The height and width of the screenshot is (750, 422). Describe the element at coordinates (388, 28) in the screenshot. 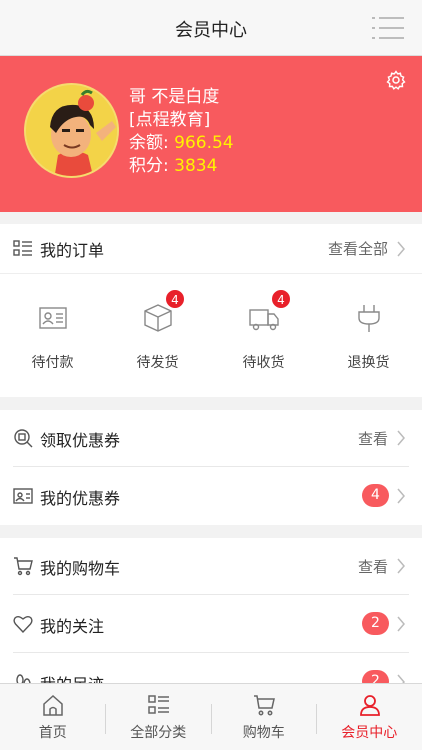

I see `menu-list-icon` at that location.